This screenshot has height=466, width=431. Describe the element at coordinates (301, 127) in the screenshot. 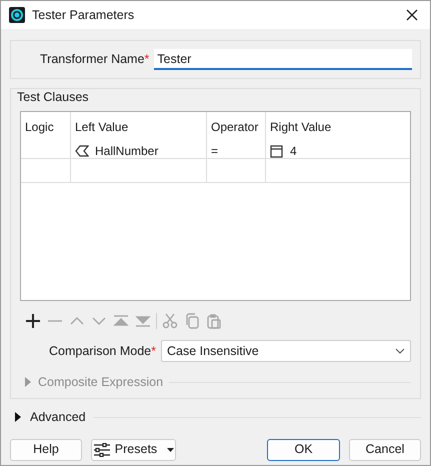

I see `column-header: Right Value` at that location.